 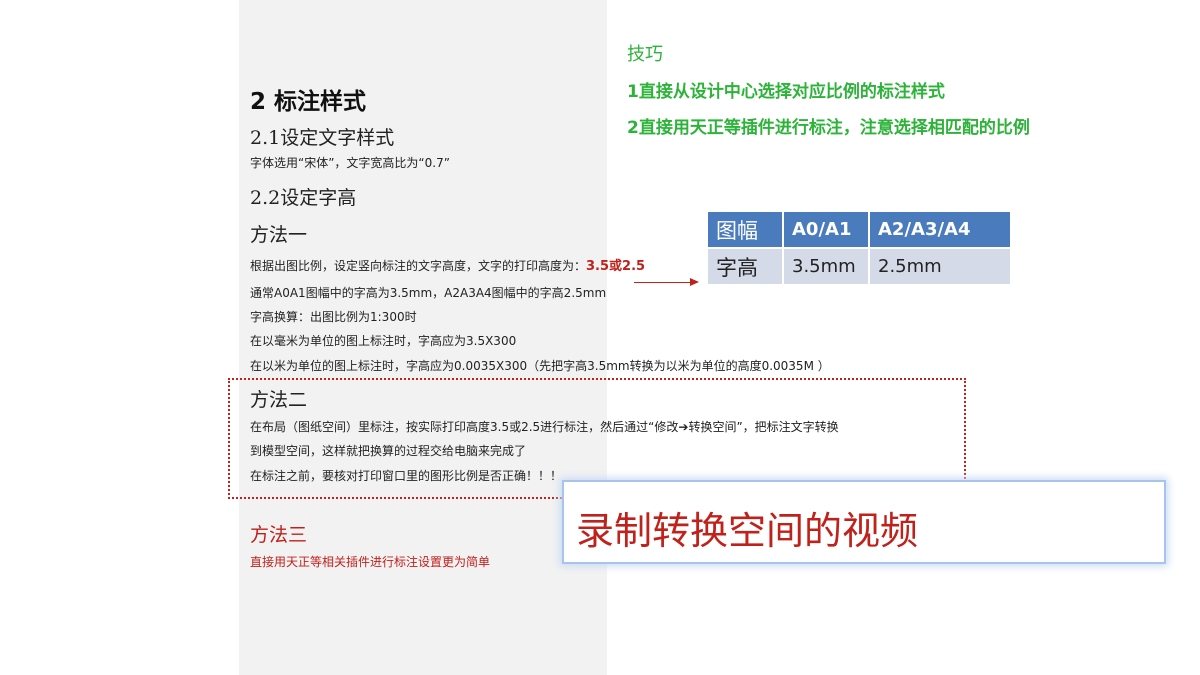 I want to click on method-one-line-2: 通常A0A1图幅中的字高为3.5mm，A2A3A4图幅中的字高2.5mm, so click(x=428, y=293).